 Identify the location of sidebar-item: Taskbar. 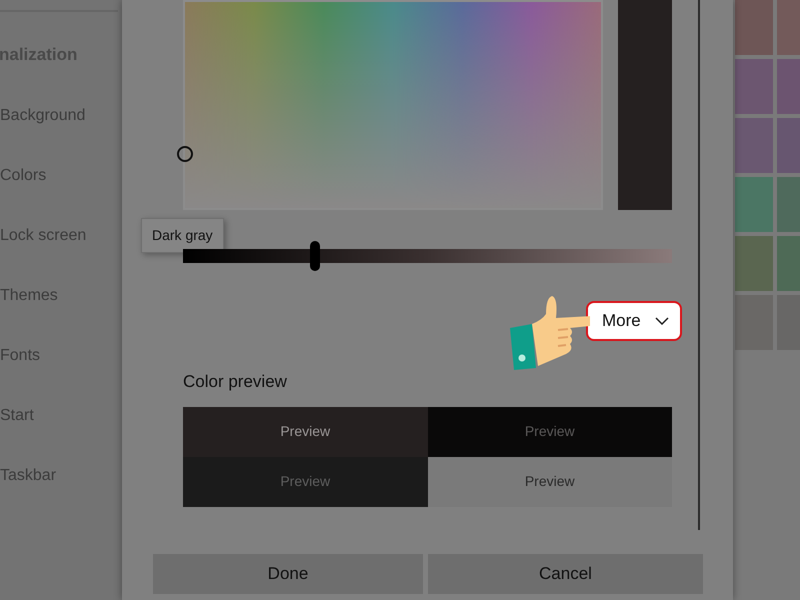
(61, 477).